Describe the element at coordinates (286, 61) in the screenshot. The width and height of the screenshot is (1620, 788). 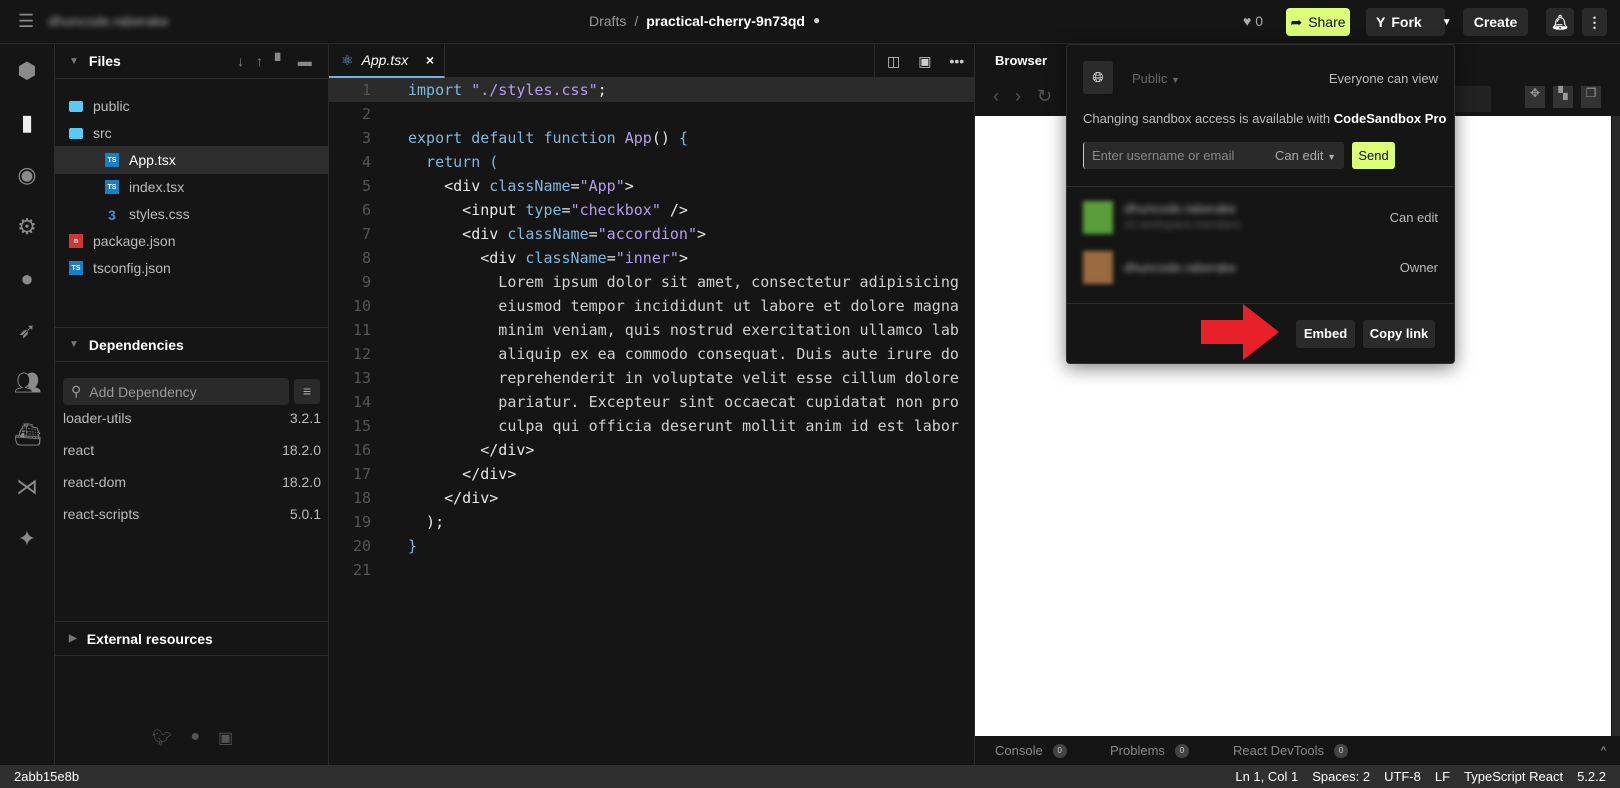
I see `new-file-icon: ▘` at that location.